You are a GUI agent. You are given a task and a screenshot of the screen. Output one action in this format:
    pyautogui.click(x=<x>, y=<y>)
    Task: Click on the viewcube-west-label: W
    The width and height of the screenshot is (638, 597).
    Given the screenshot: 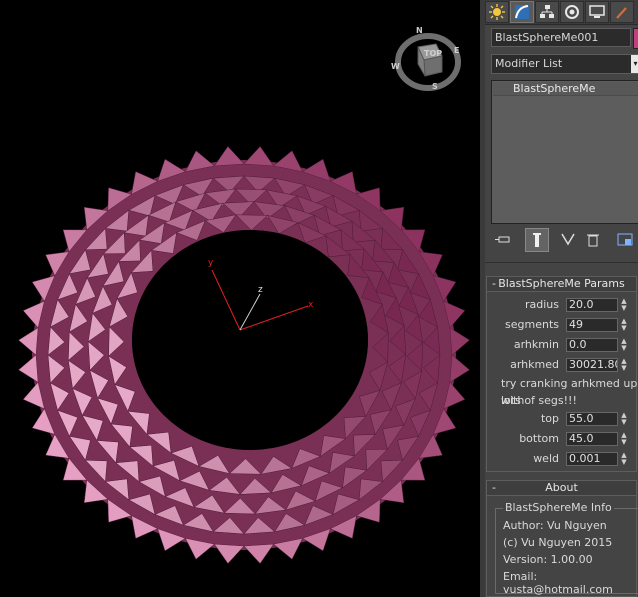 What is the action you would take?
    pyautogui.click(x=395, y=66)
    